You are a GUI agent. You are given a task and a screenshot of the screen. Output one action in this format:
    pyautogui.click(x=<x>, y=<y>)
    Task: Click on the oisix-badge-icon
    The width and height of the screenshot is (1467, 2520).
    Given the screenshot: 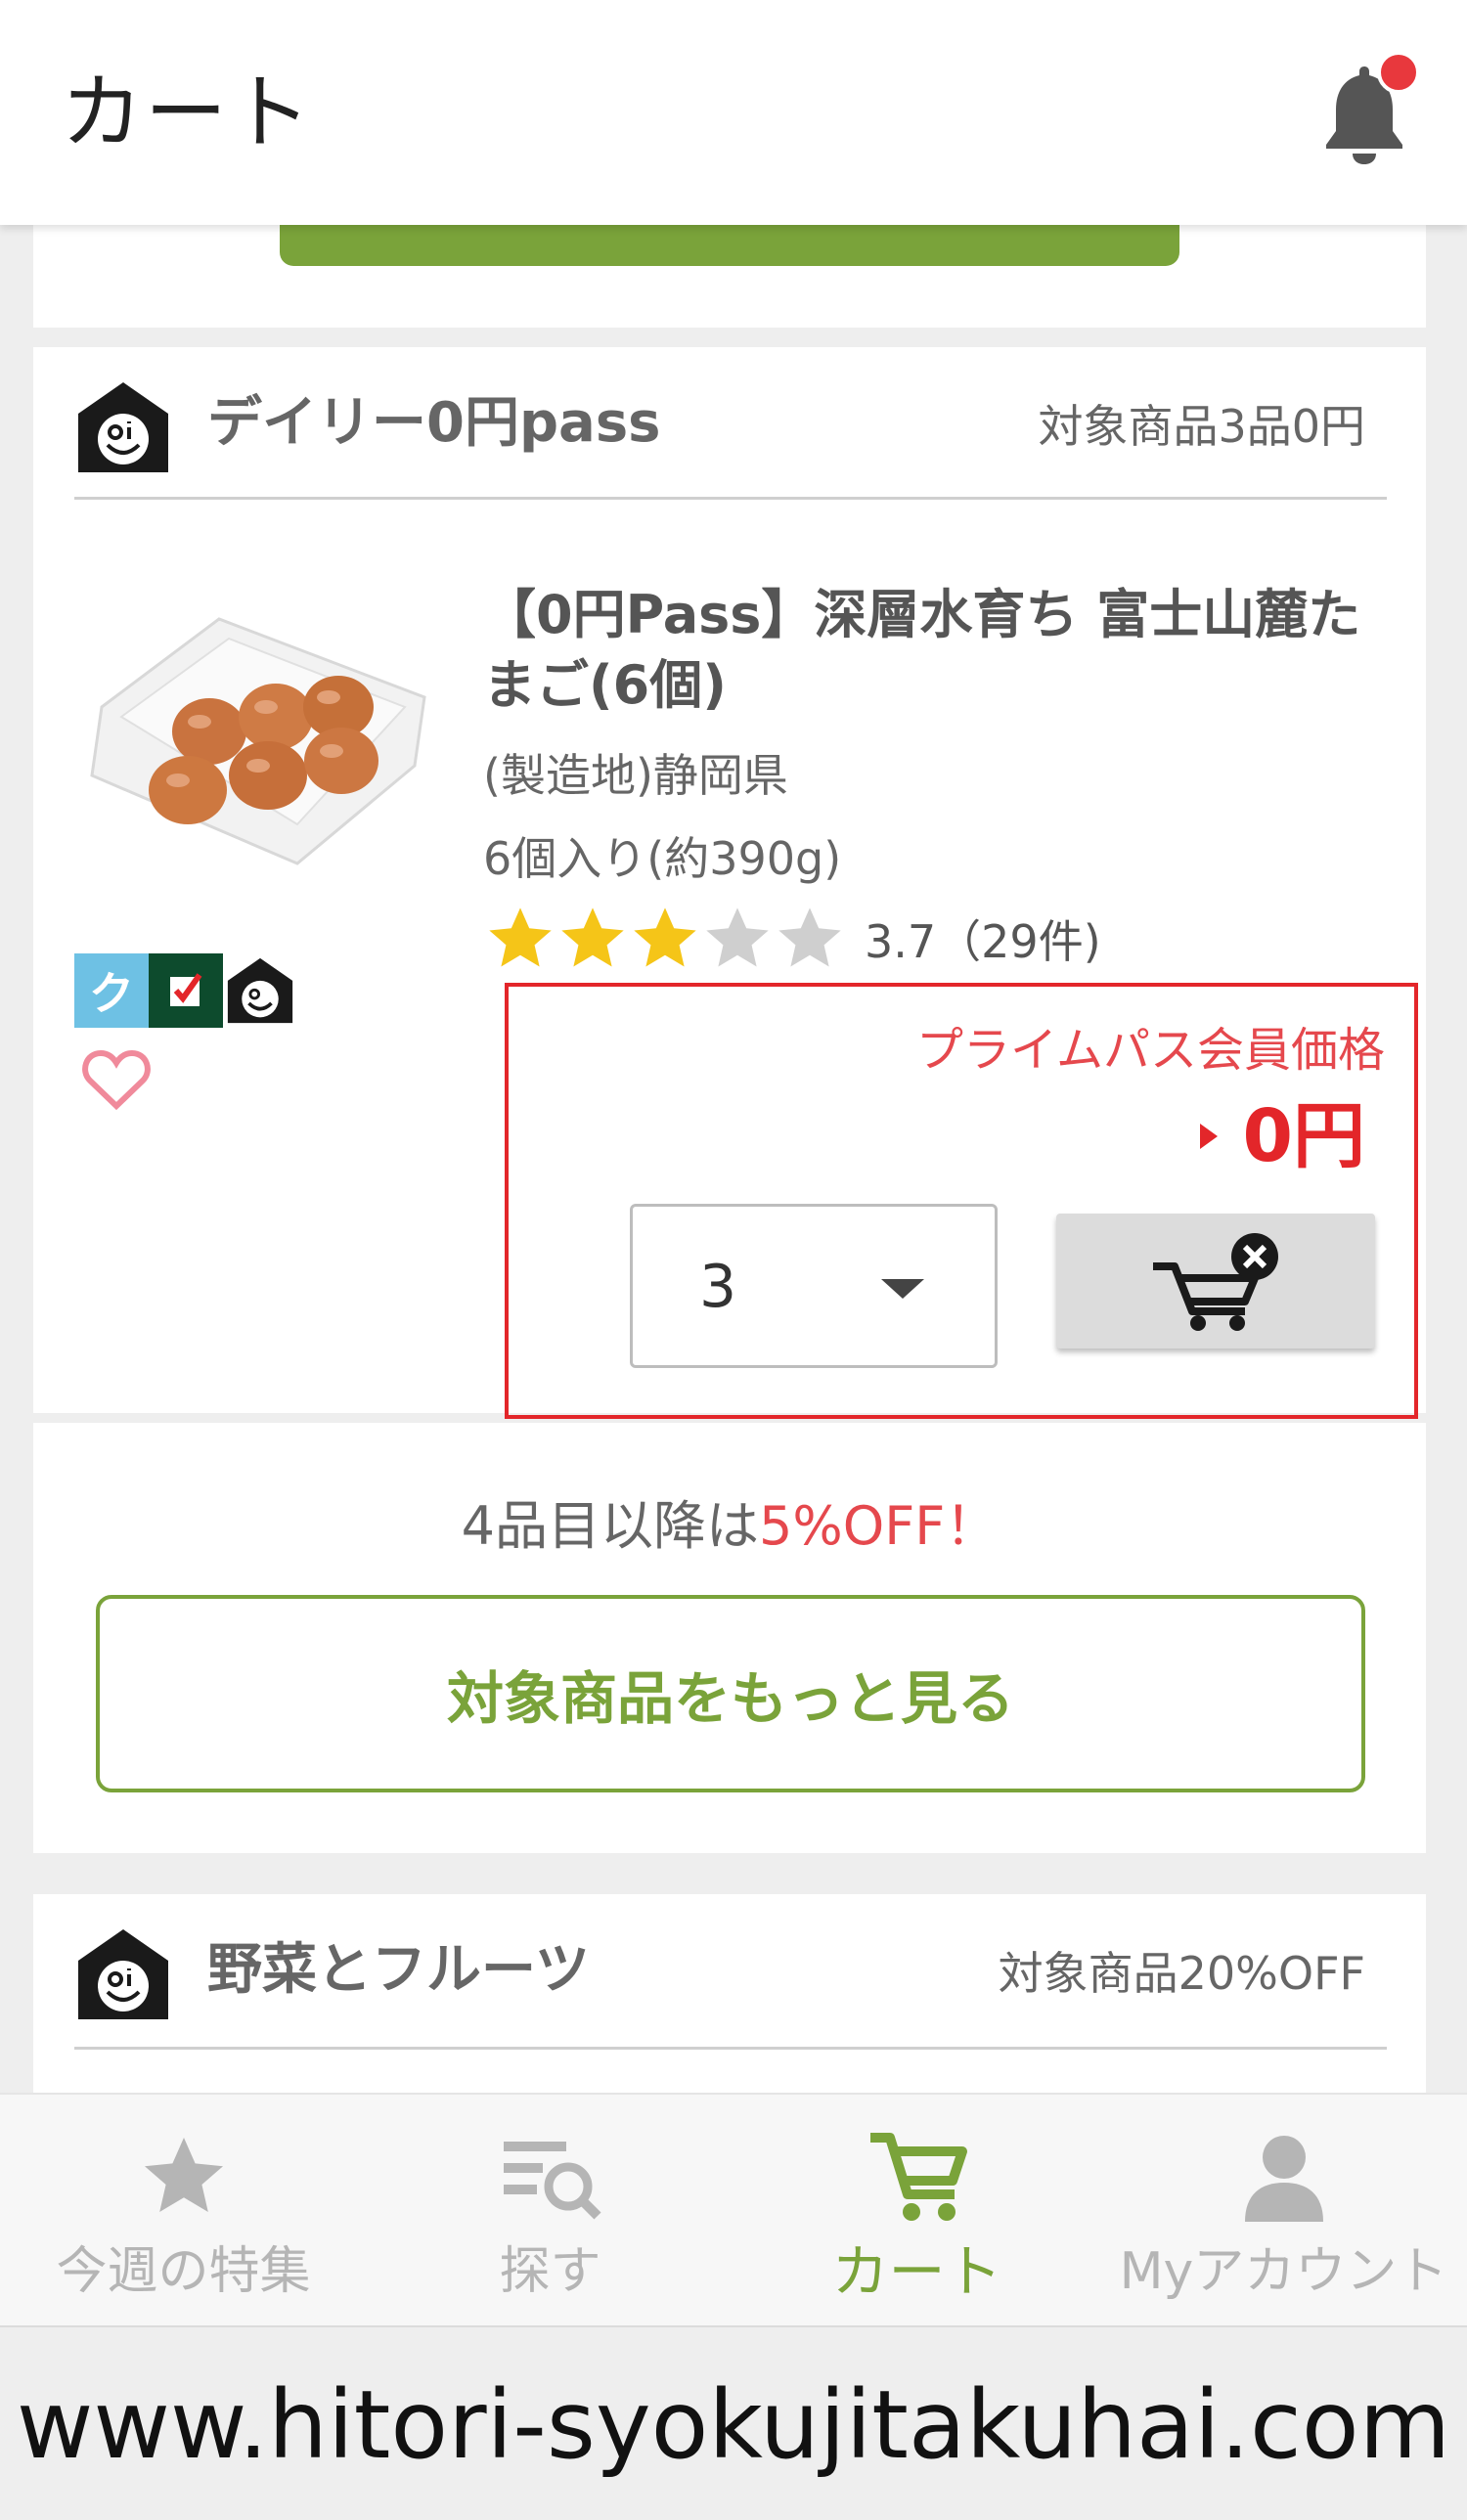 What is the action you would take?
    pyautogui.click(x=260, y=990)
    